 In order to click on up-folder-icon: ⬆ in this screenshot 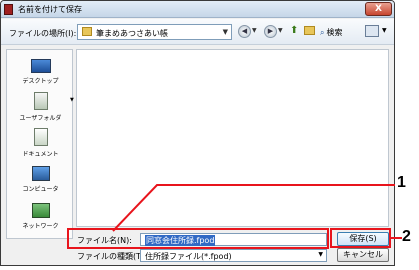, I will do `click(294, 30)`.